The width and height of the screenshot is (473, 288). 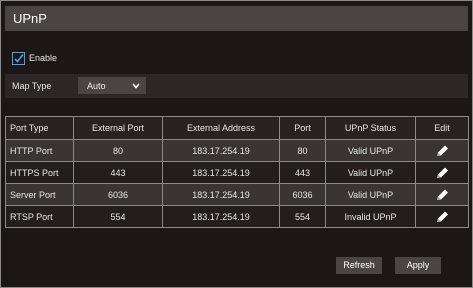 What do you see at coordinates (39, 216) in the screenshot?
I see `port-type-cell: RTSP Port` at bounding box center [39, 216].